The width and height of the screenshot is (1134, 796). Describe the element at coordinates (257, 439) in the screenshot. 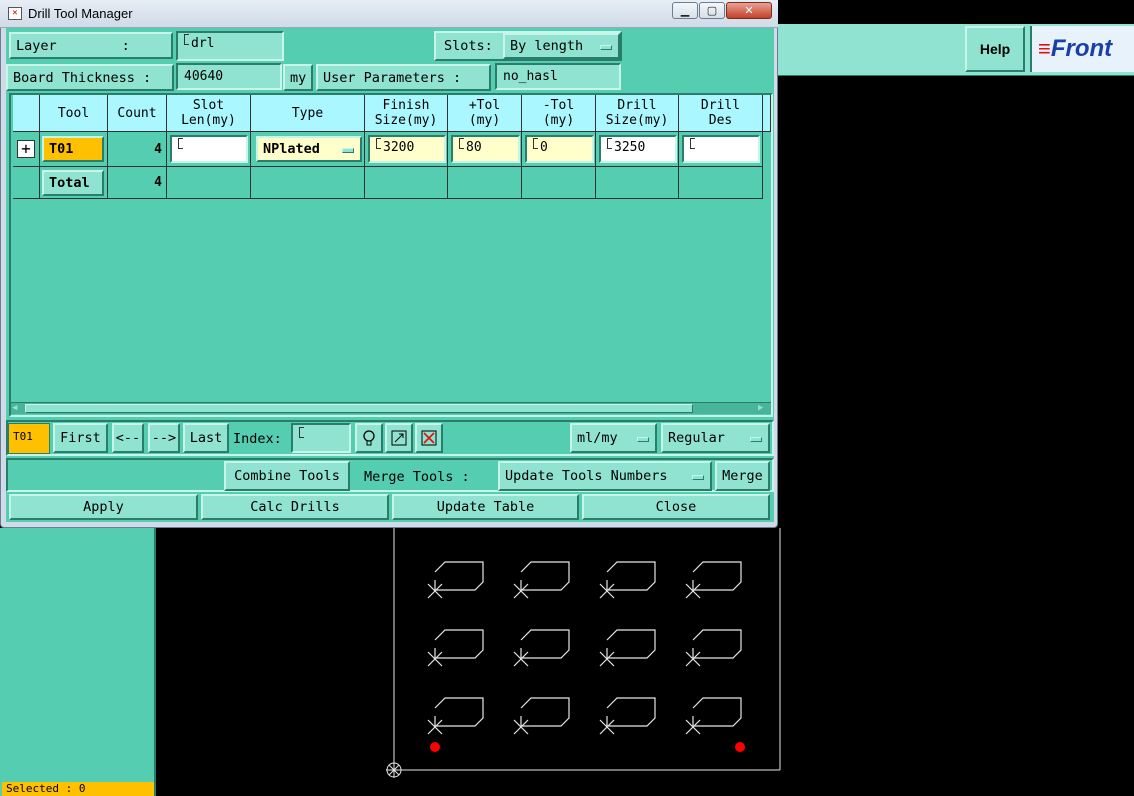

I see `index-label: Index:` at that location.